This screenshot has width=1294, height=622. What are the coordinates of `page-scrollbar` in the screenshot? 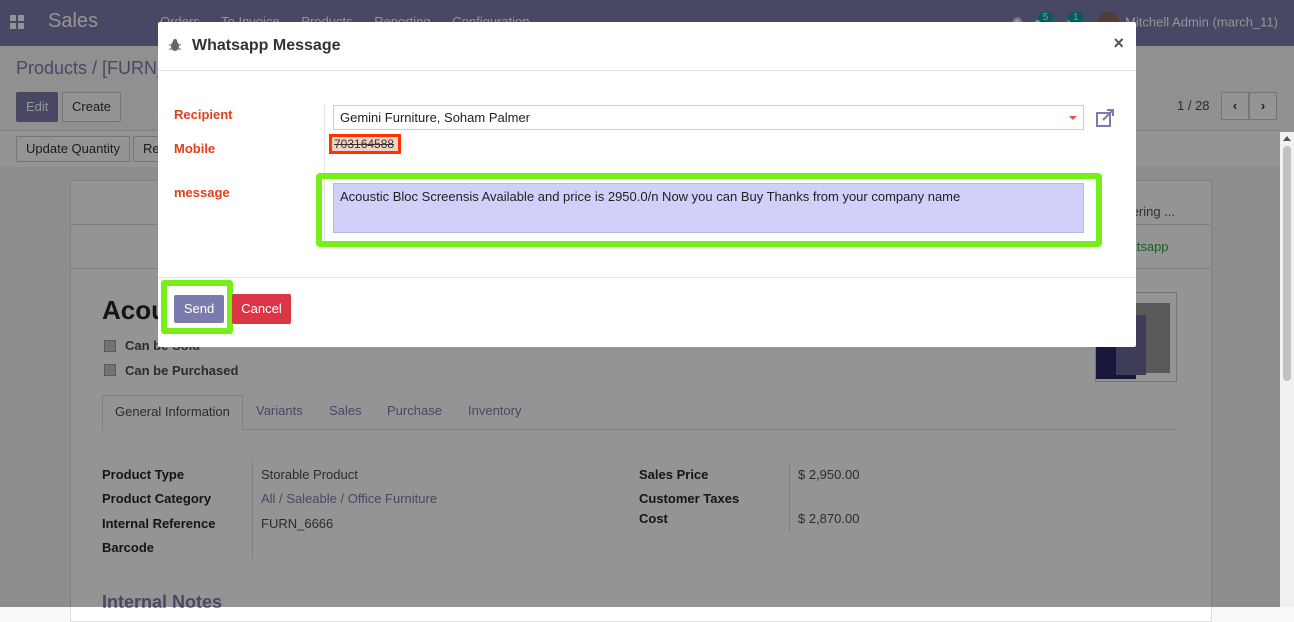 It's located at (1287, 369).